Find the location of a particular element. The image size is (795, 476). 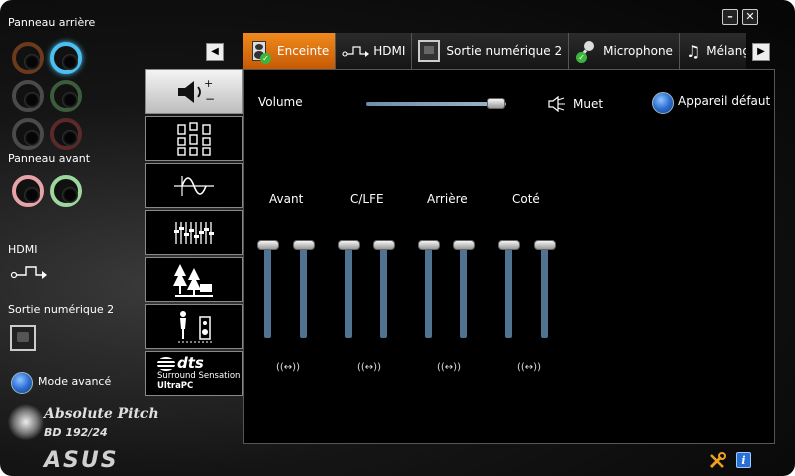

info-icon: i is located at coordinates (743, 460).